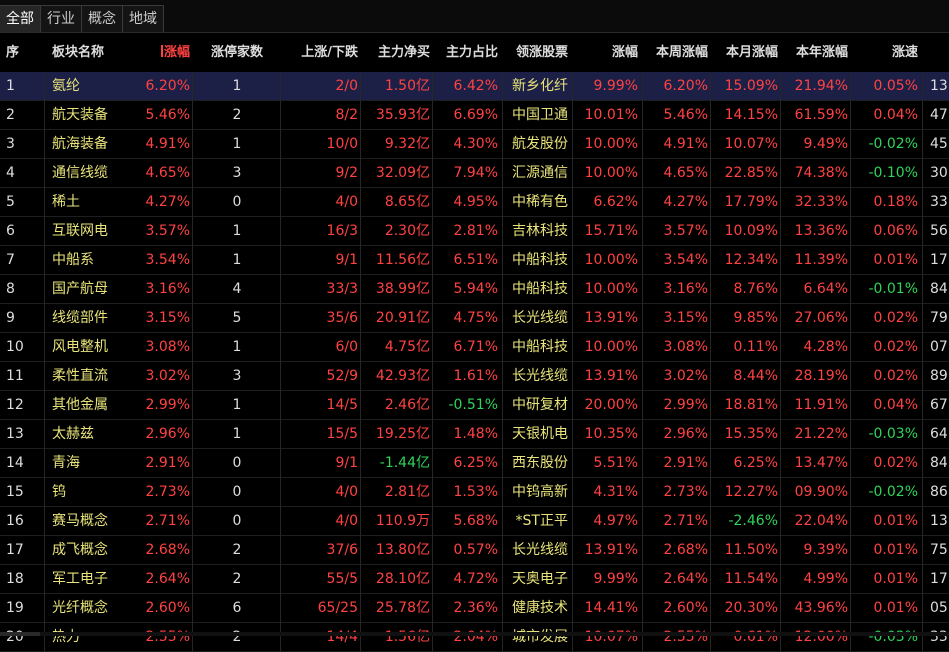 This screenshot has width=949, height=652. I want to click on limit-up-count: 2, so click(237, 579).